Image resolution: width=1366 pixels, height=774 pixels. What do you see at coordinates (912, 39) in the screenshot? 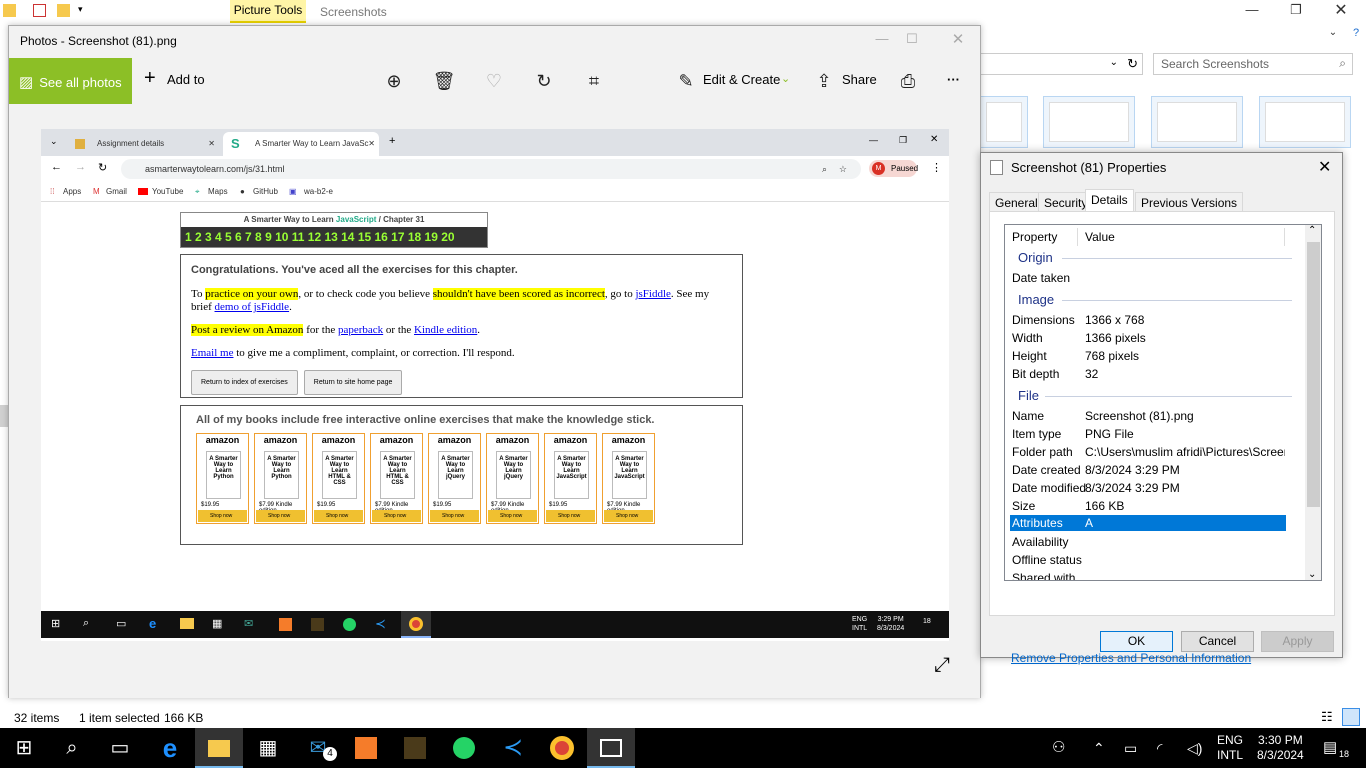
I see `maximize-icon: ☐` at bounding box center [912, 39].